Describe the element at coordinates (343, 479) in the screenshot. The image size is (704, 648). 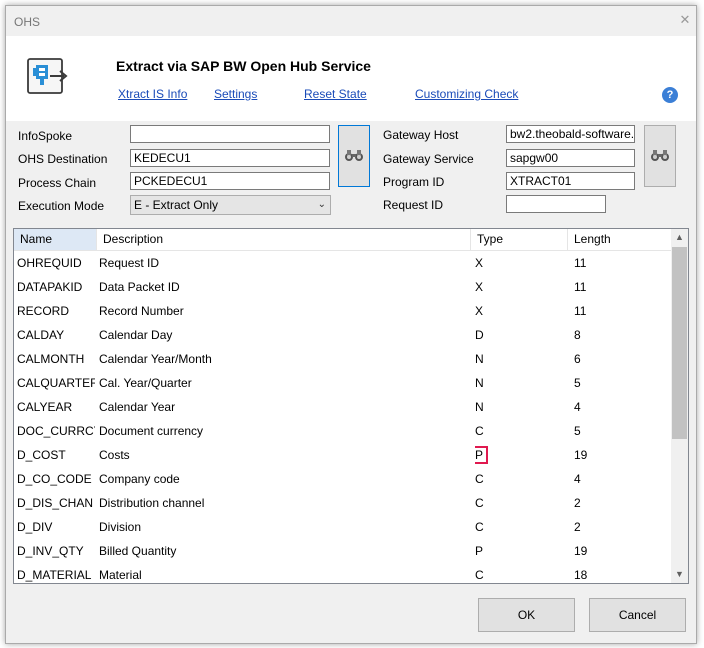
I see `table-row: D_CO_CODE Company code C 4` at that location.